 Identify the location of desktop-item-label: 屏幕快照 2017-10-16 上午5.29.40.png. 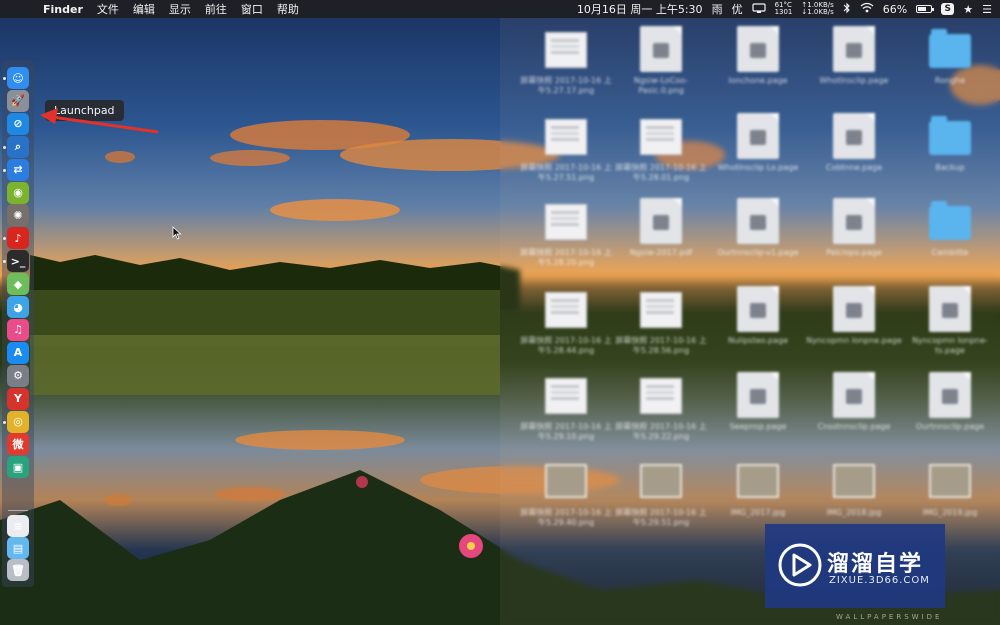
(566, 517).